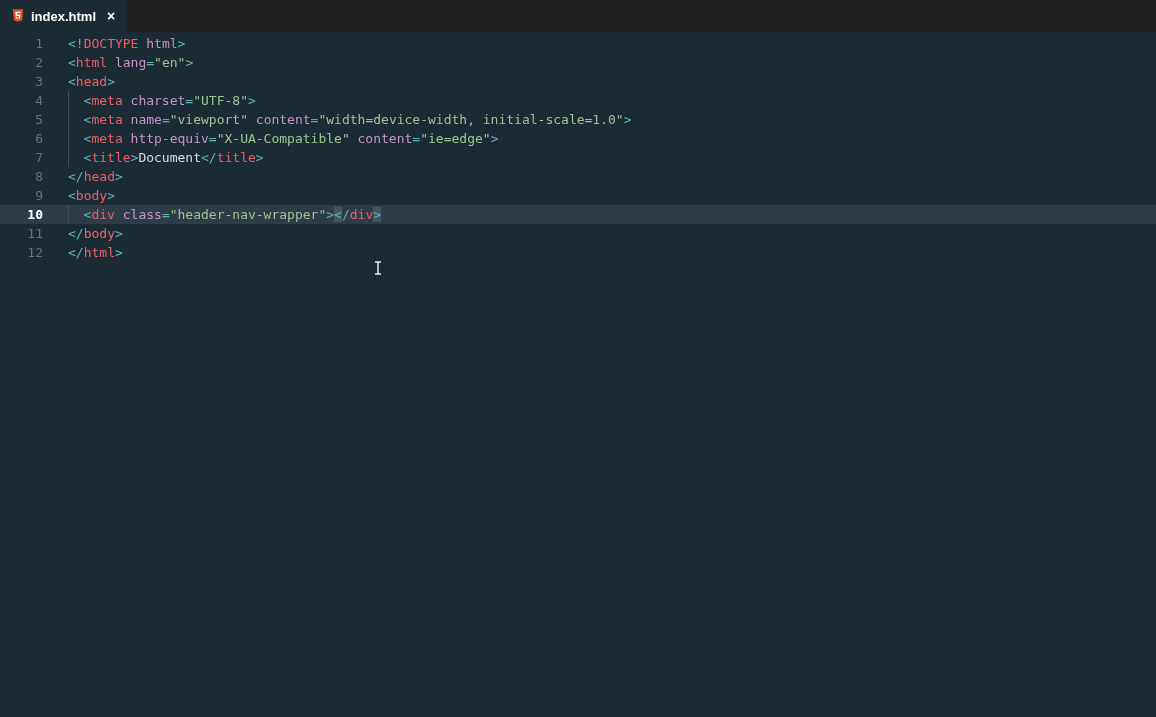  I want to click on line-number: 3, so click(38, 81).